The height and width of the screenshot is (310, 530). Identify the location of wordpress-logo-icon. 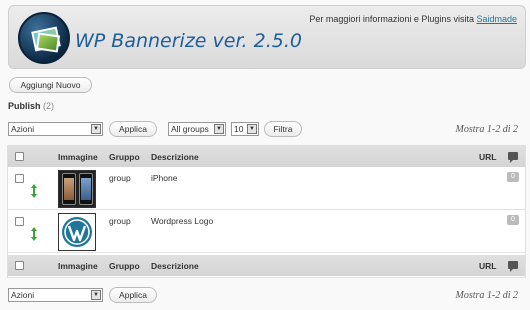
(77, 232).